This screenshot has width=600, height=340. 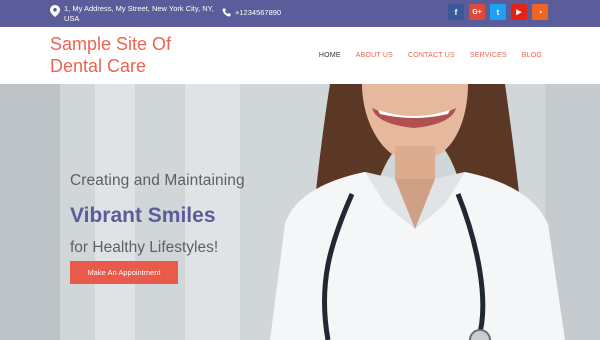 I want to click on phone-block: +1234567890, so click(x=251, y=12).